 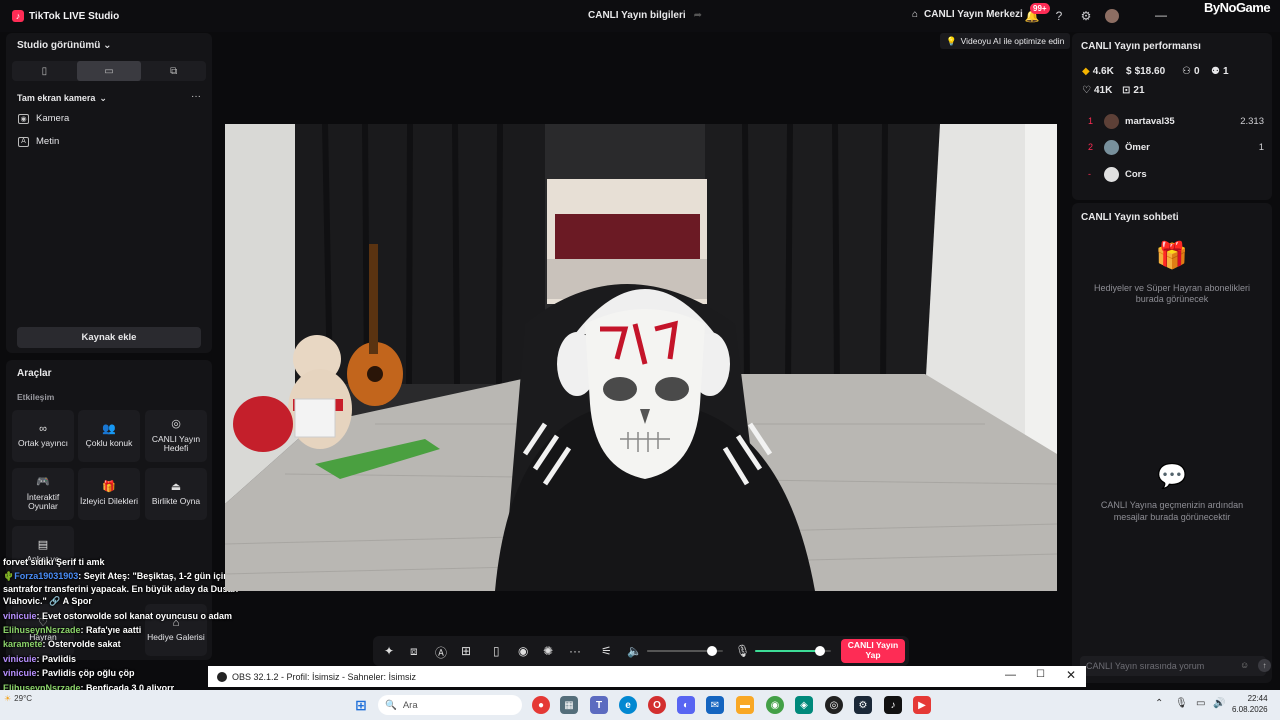 What do you see at coordinates (804, 705) in the screenshot?
I see `app-icon: ◈` at bounding box center [804, 705].